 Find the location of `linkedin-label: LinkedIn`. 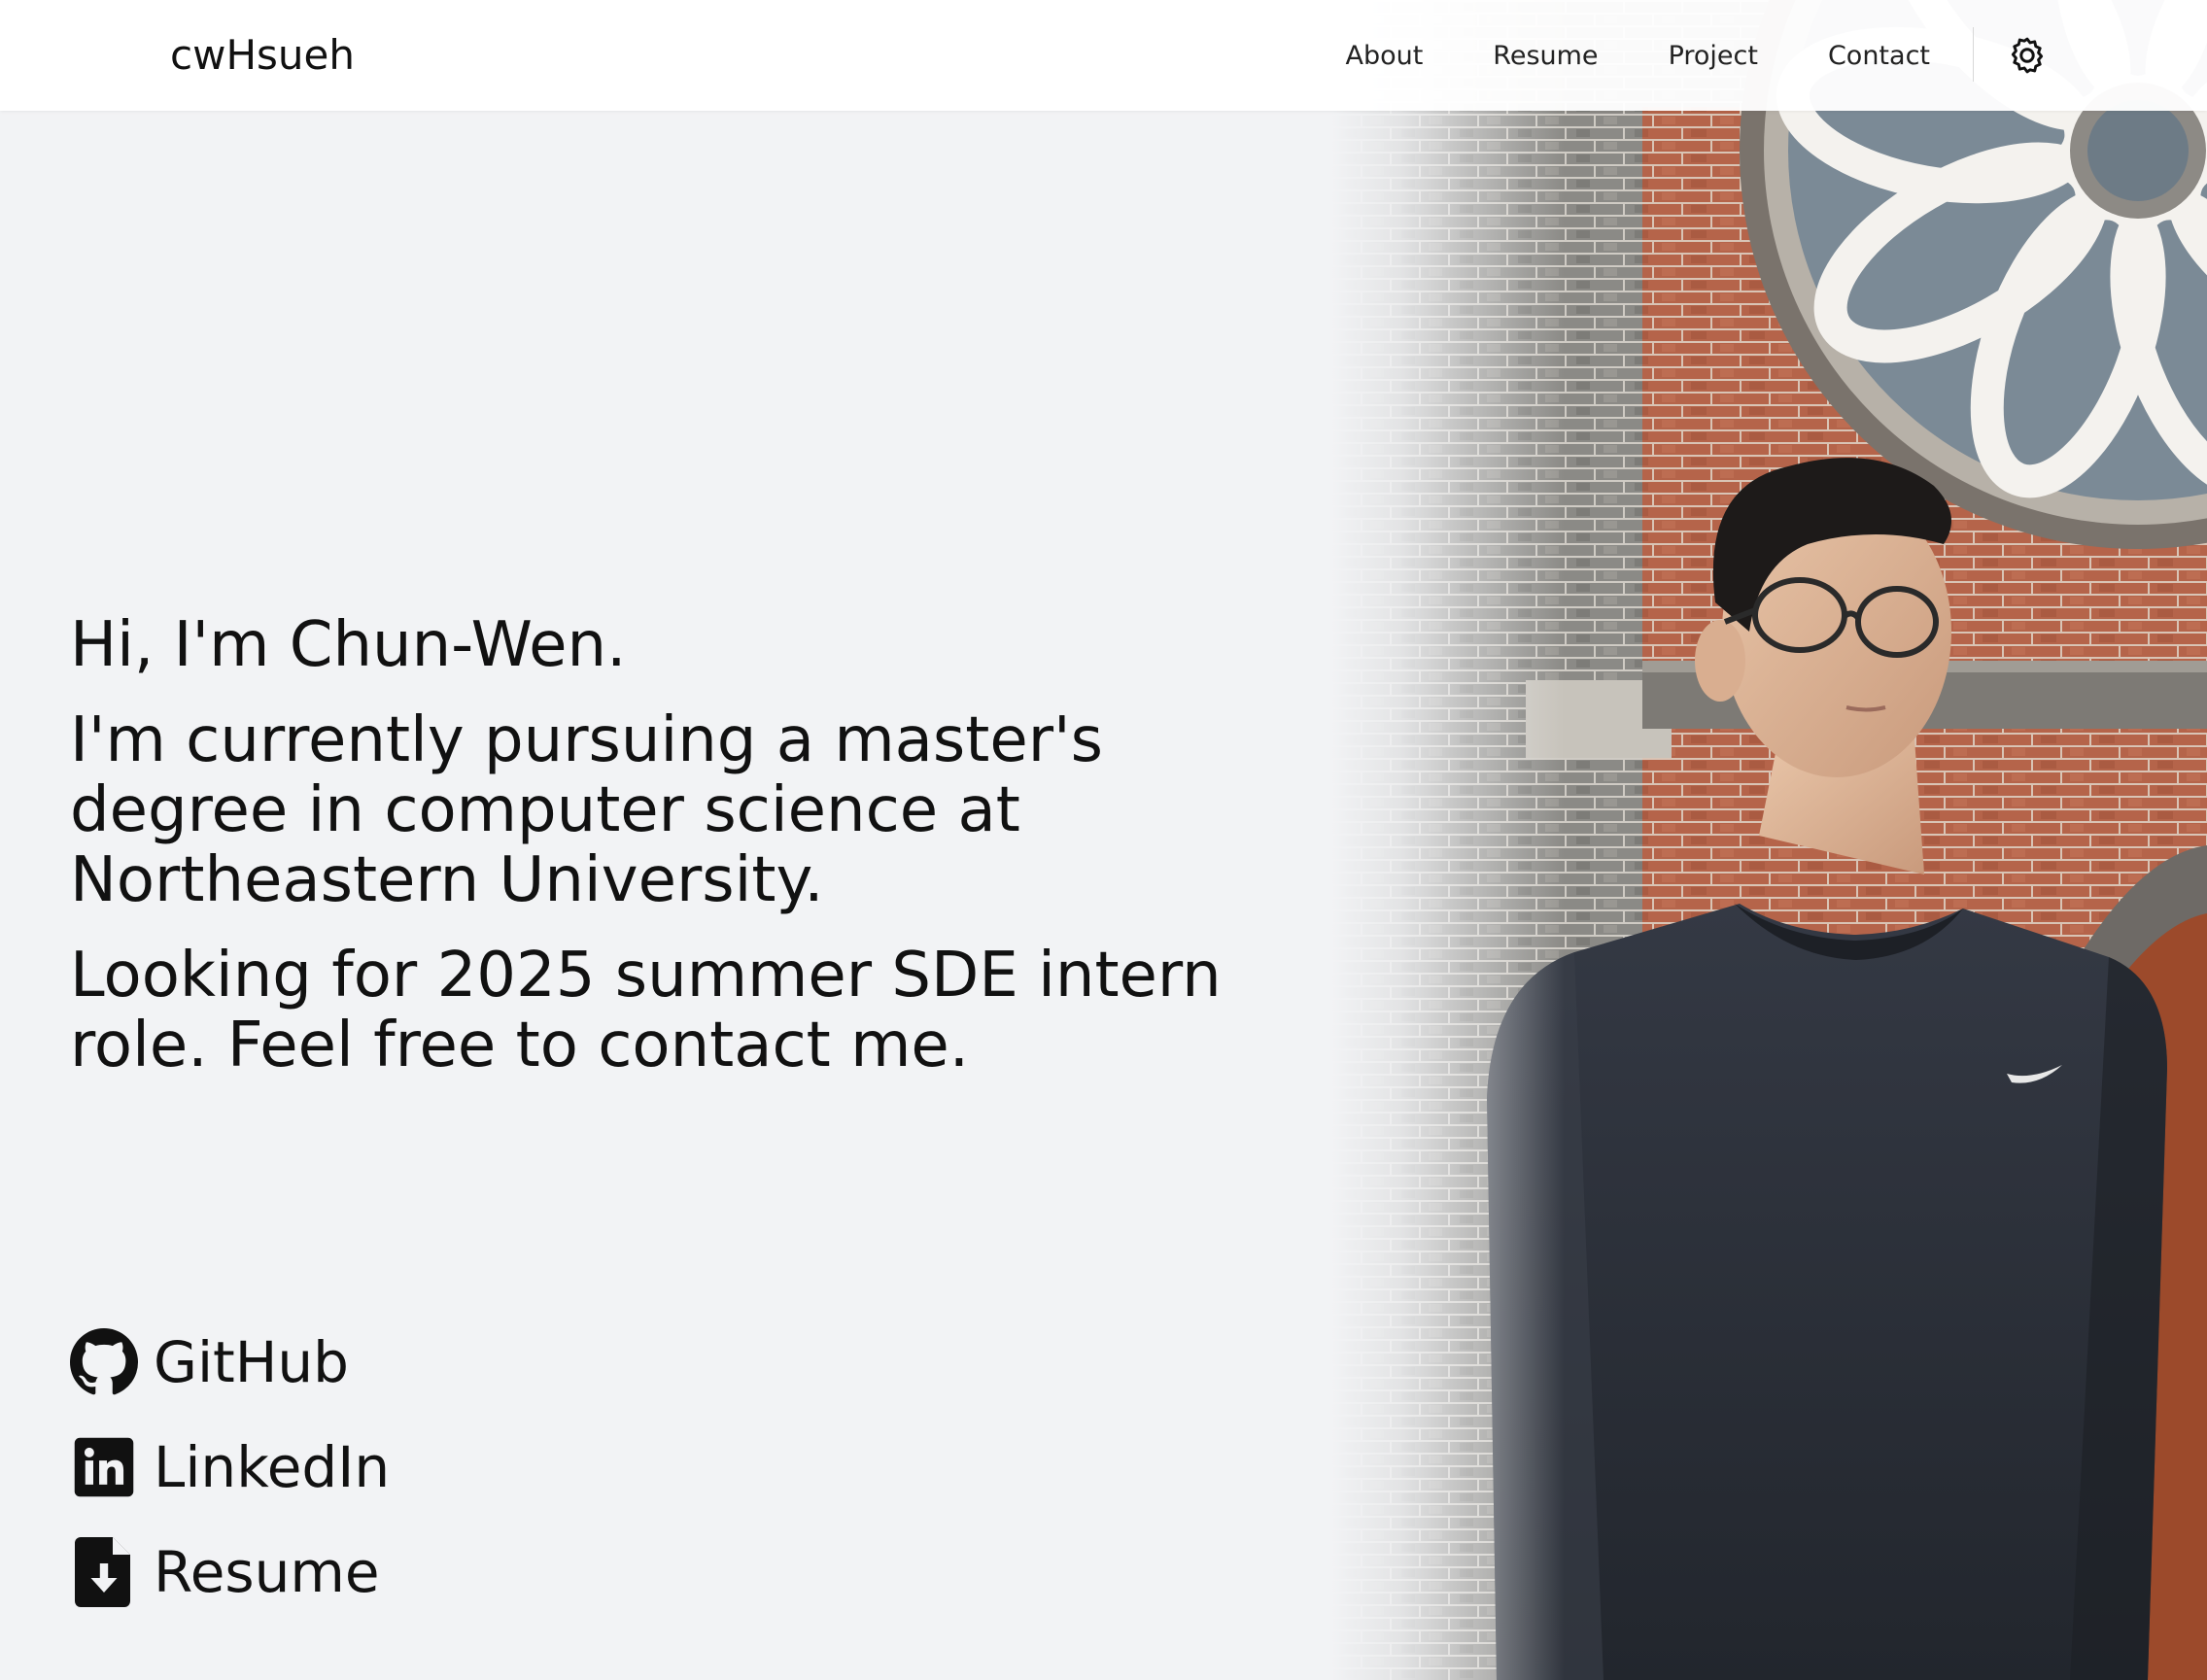

linkedin-label: LinkedIn is located at coordinates (272, 1467).